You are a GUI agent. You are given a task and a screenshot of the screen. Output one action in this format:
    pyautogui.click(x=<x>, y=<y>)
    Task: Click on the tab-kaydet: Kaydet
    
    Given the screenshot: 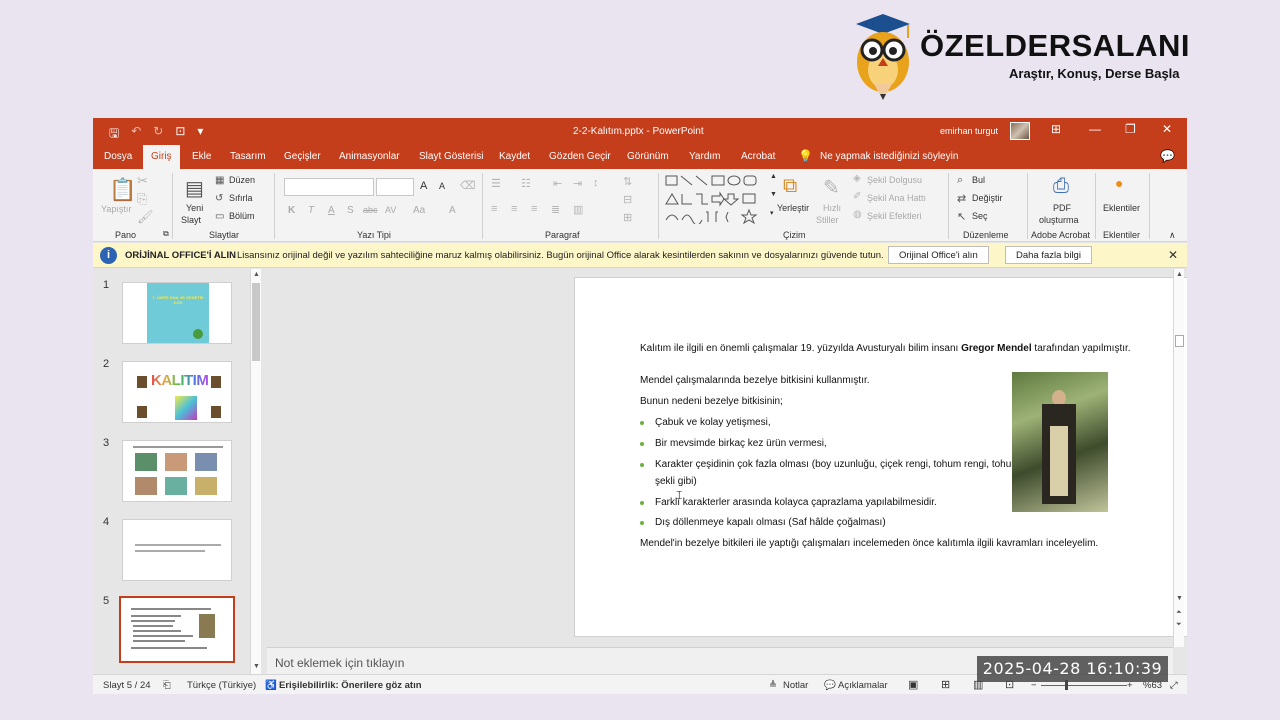 What is the action you would take?
    pyautogui.click(x=514, y=156)
    